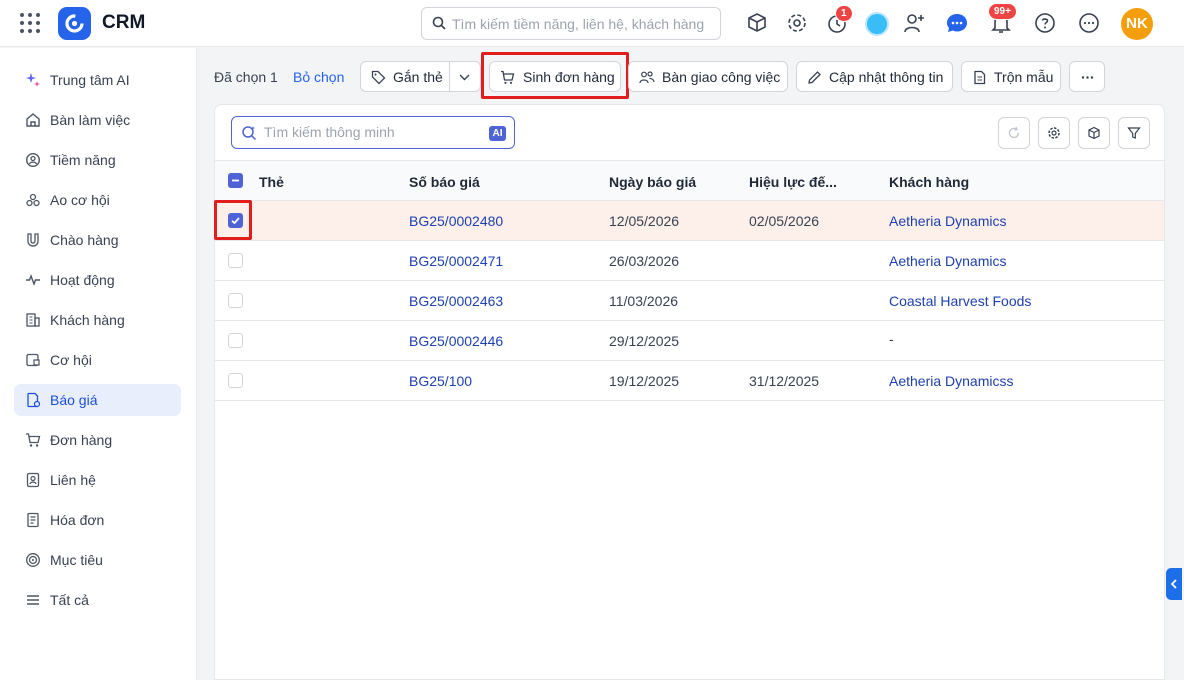  What do you see at coordinates (784, 221) in the screenshot?
I see `valid-until: 02/05/2026` at bounding box center [784, 221].